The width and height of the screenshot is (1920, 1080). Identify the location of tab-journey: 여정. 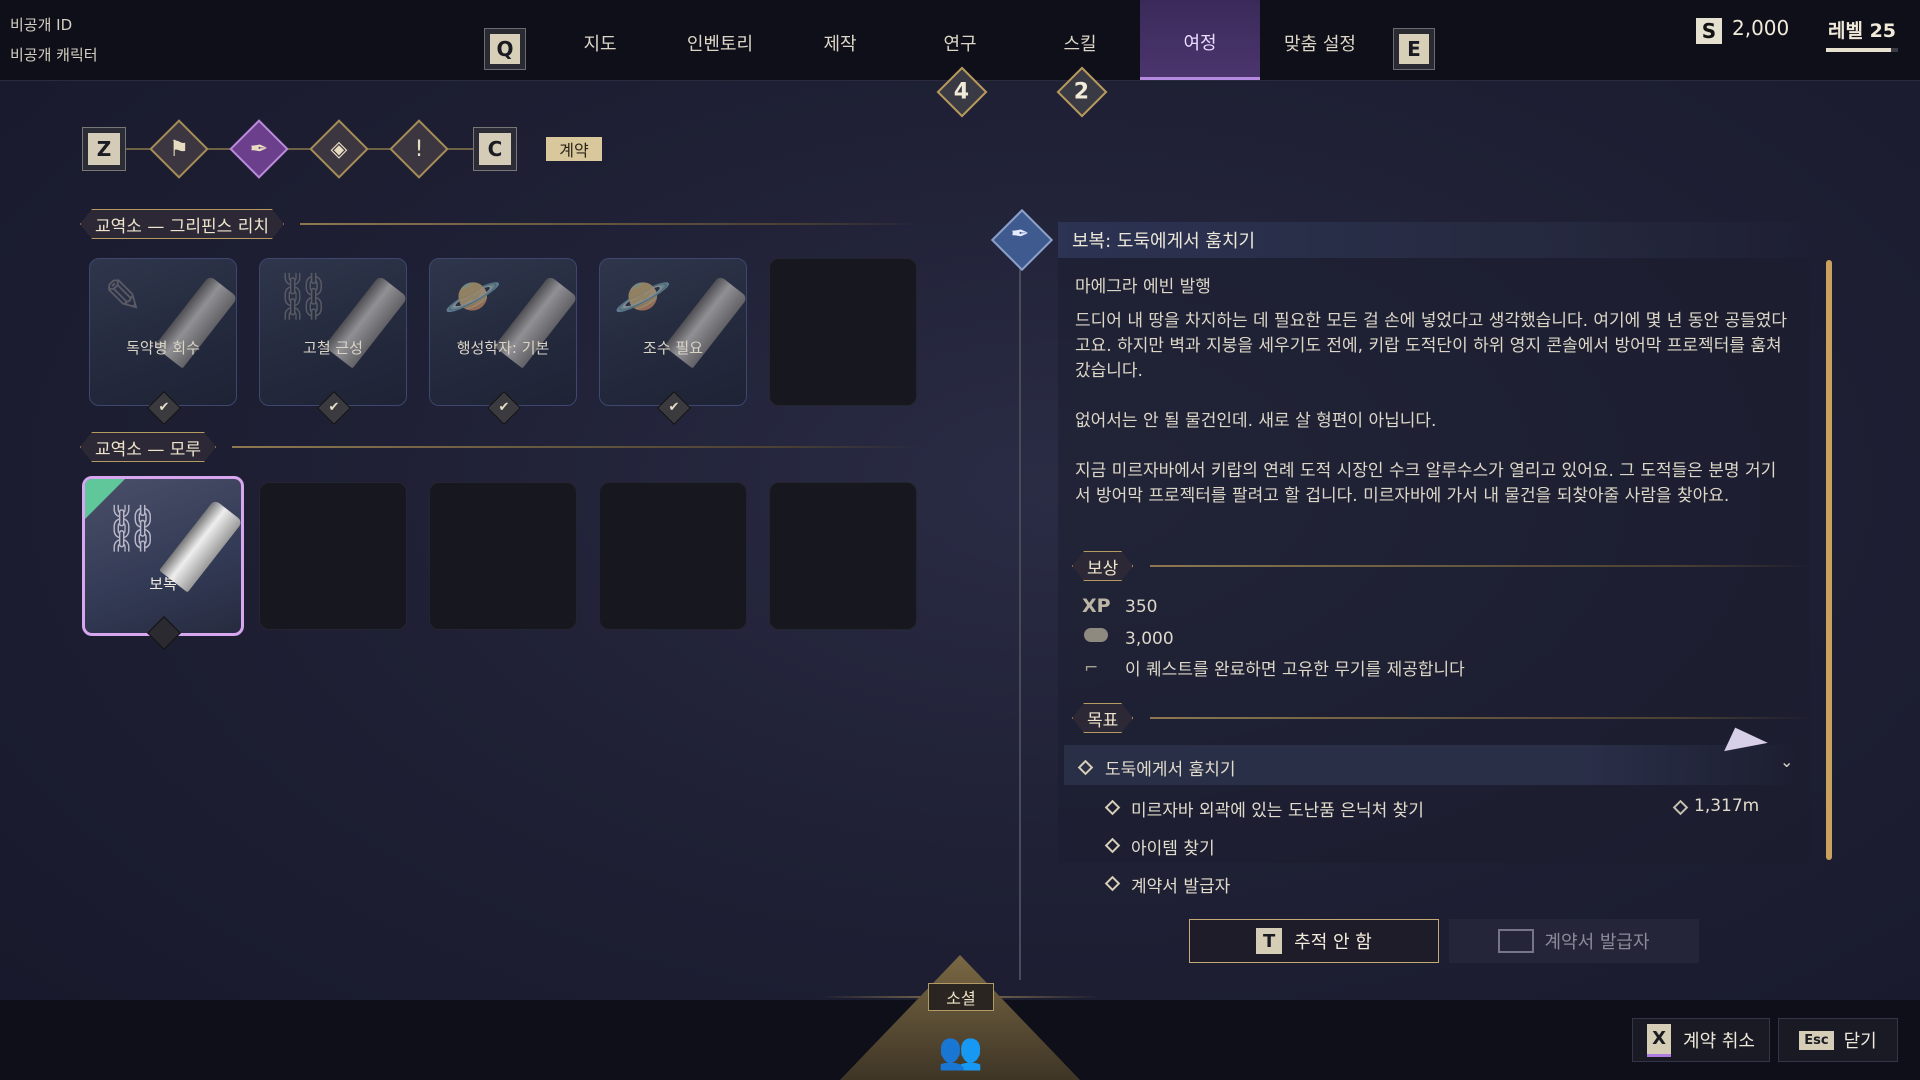
(1200, 40).